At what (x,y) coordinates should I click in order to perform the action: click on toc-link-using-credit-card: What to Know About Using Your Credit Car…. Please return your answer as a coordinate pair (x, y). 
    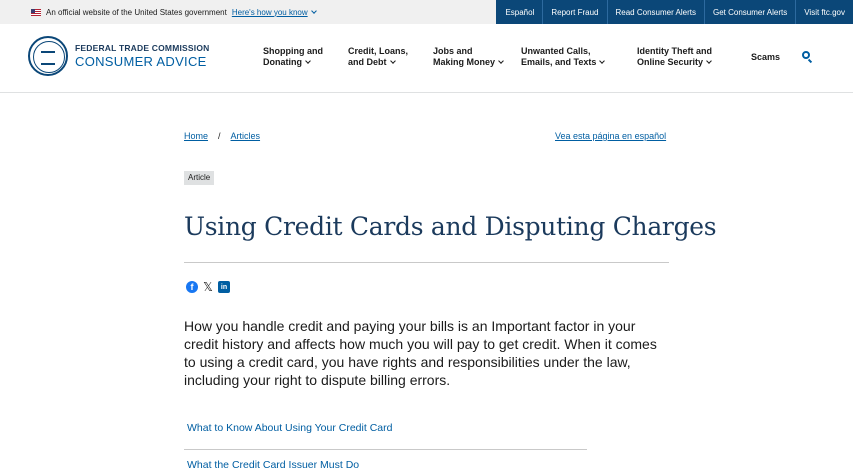
    Looking at the image, I should click on (385, 431).